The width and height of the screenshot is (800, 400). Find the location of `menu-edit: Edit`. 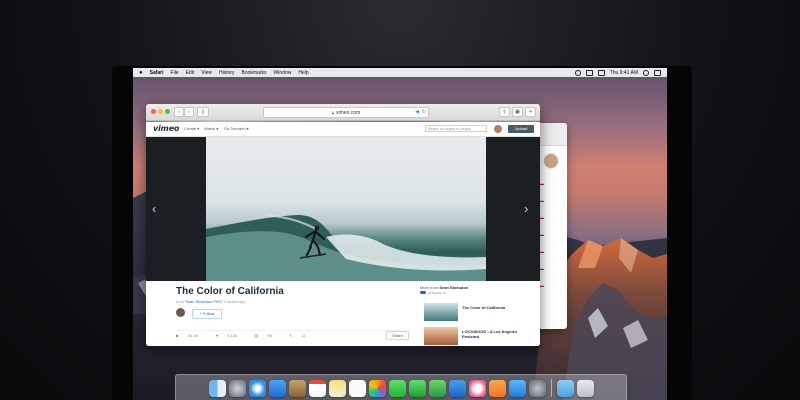

menu-edit: Edit is located at coordinates (190, 73).